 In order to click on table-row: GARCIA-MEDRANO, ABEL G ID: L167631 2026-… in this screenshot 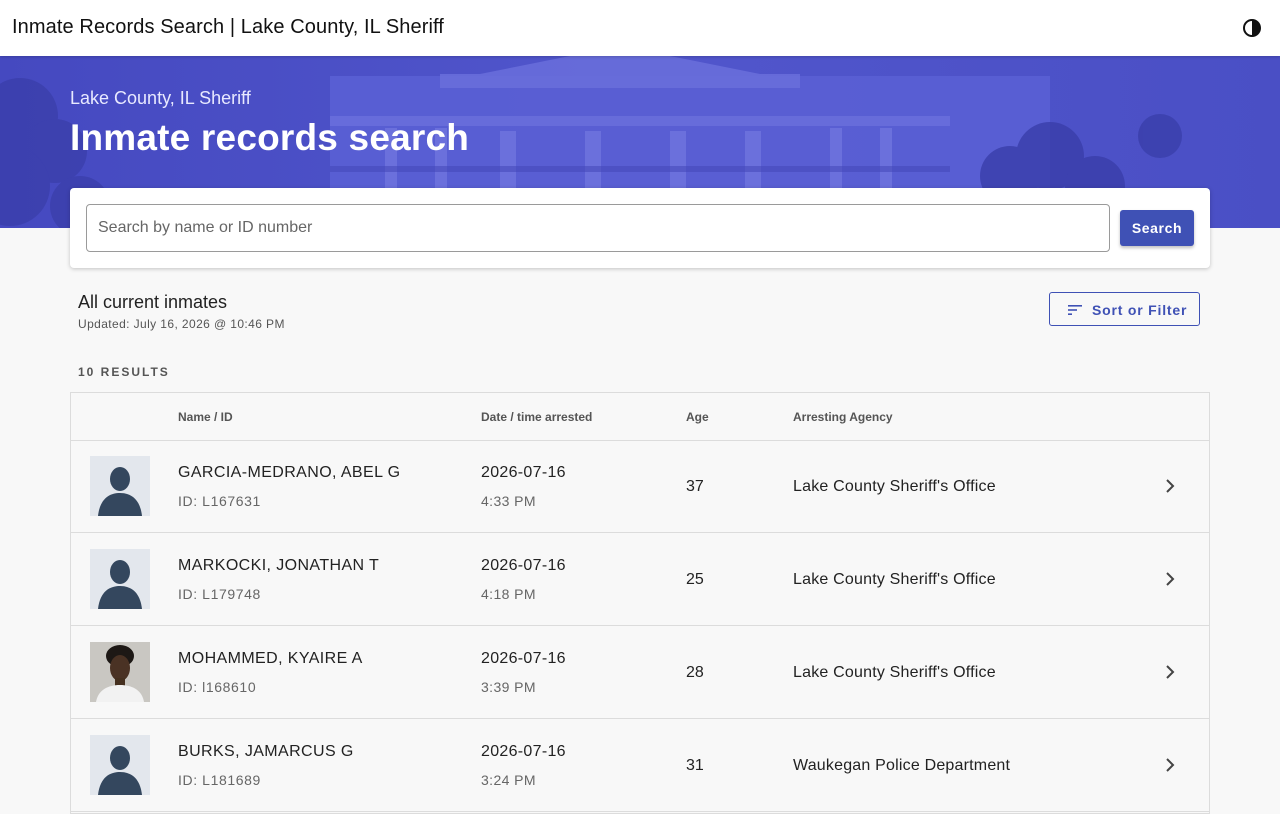, I will do `click(640, 486)`.